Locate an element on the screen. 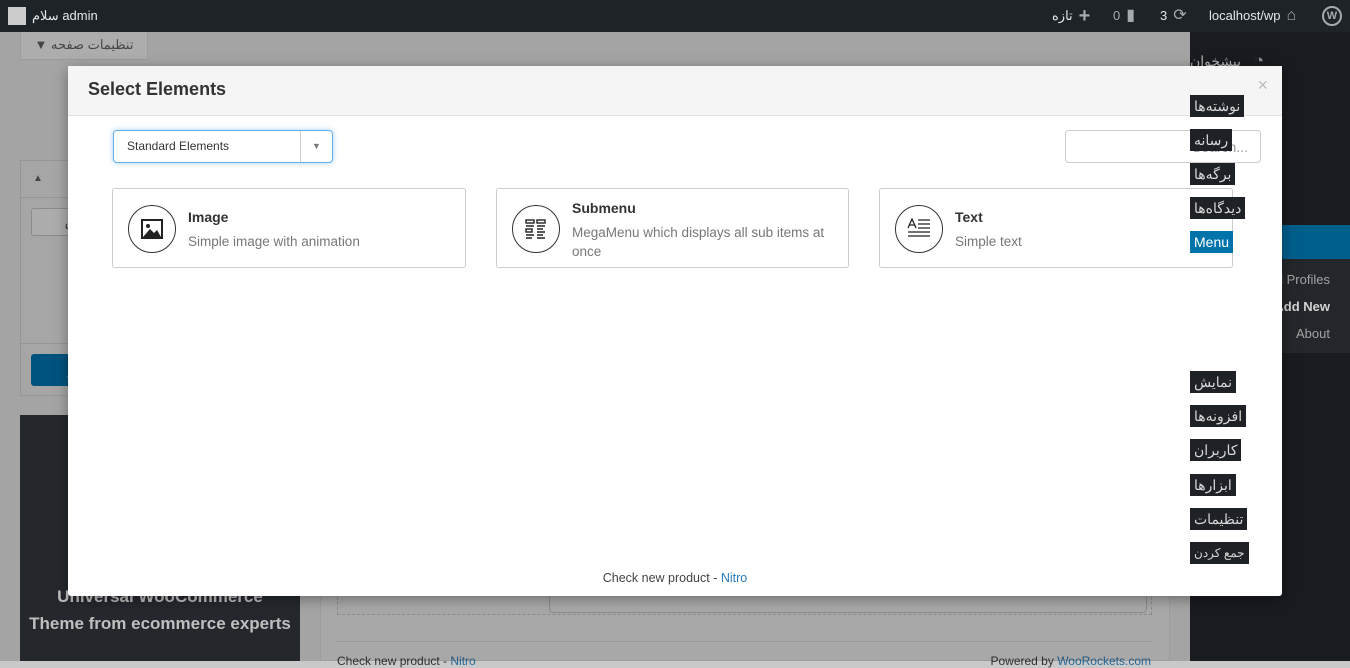  account-menu: سلام admin is located at coordinates (53, 16).